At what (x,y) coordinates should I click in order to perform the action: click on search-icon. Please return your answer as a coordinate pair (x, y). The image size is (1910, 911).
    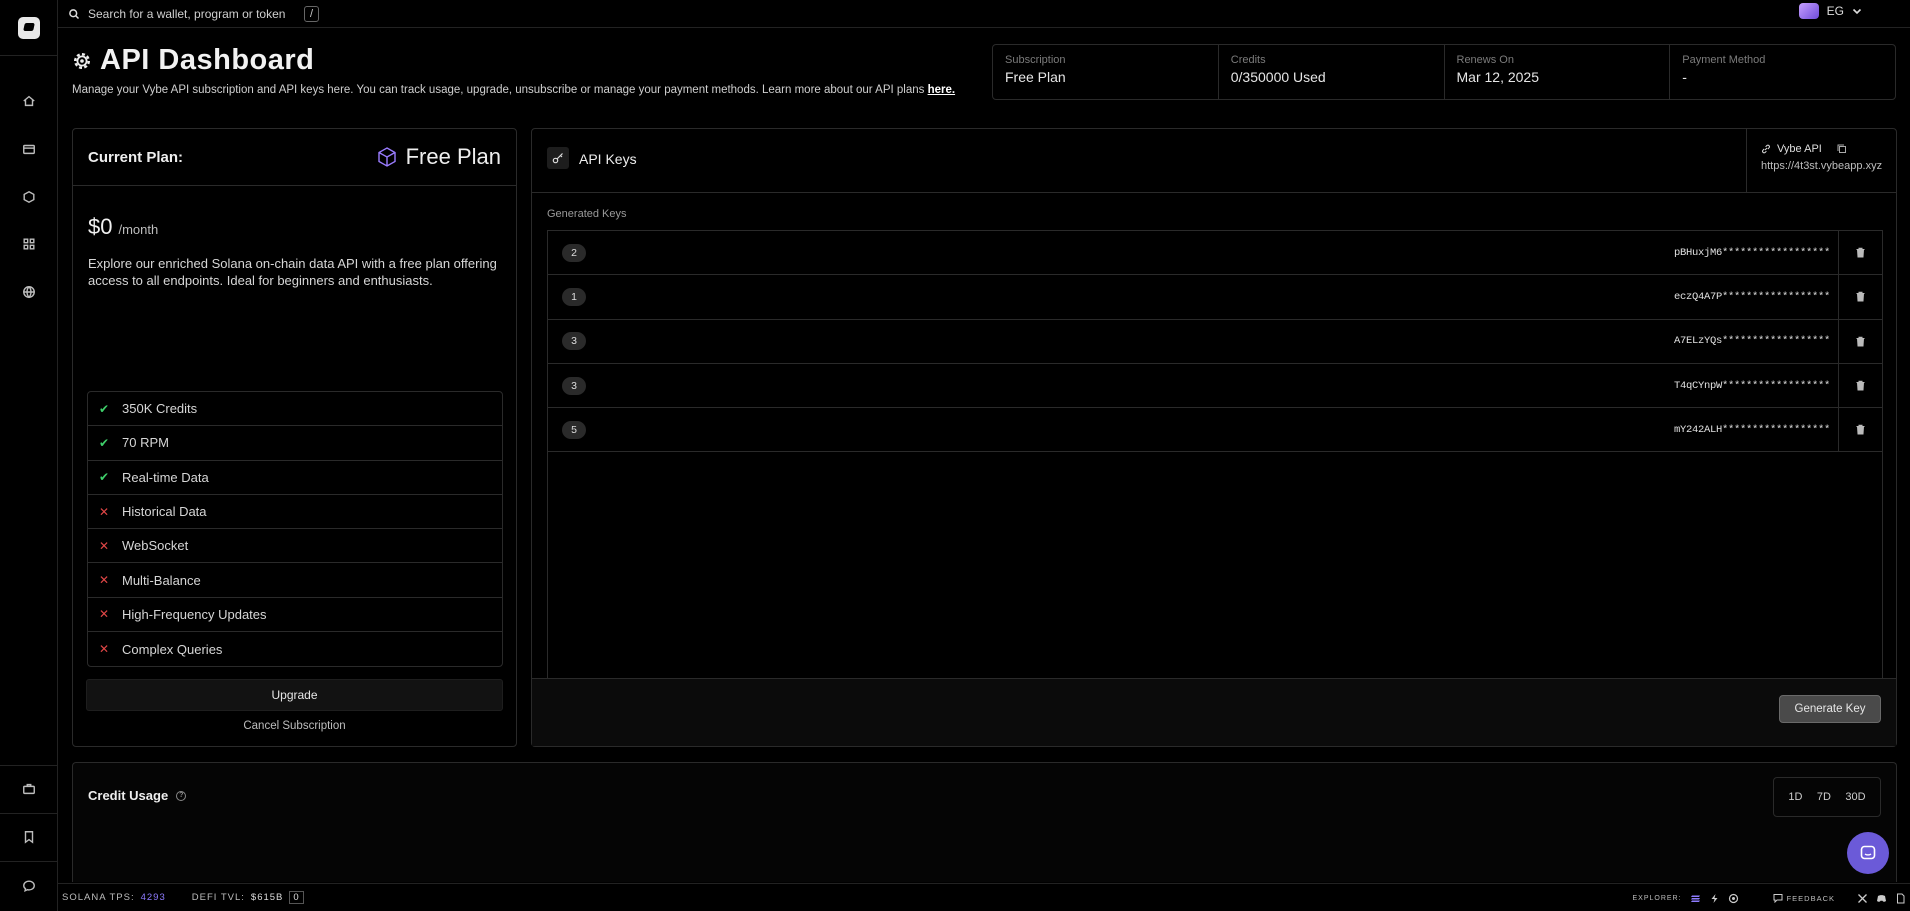
    Looking at the image, I should click on (74, 13).